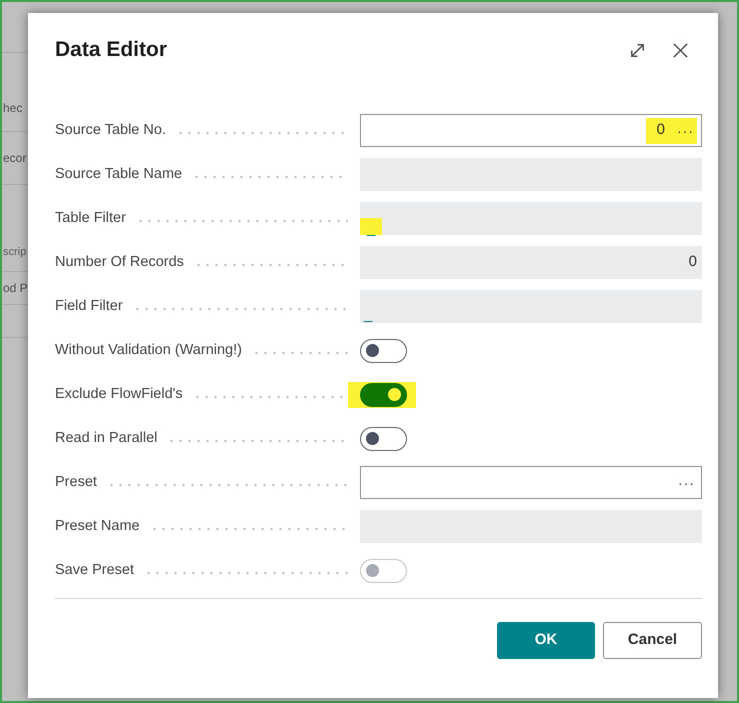 The height and width of the screenshot is (703, 739). I want to click on list-entry: od P, so click(15, 288).